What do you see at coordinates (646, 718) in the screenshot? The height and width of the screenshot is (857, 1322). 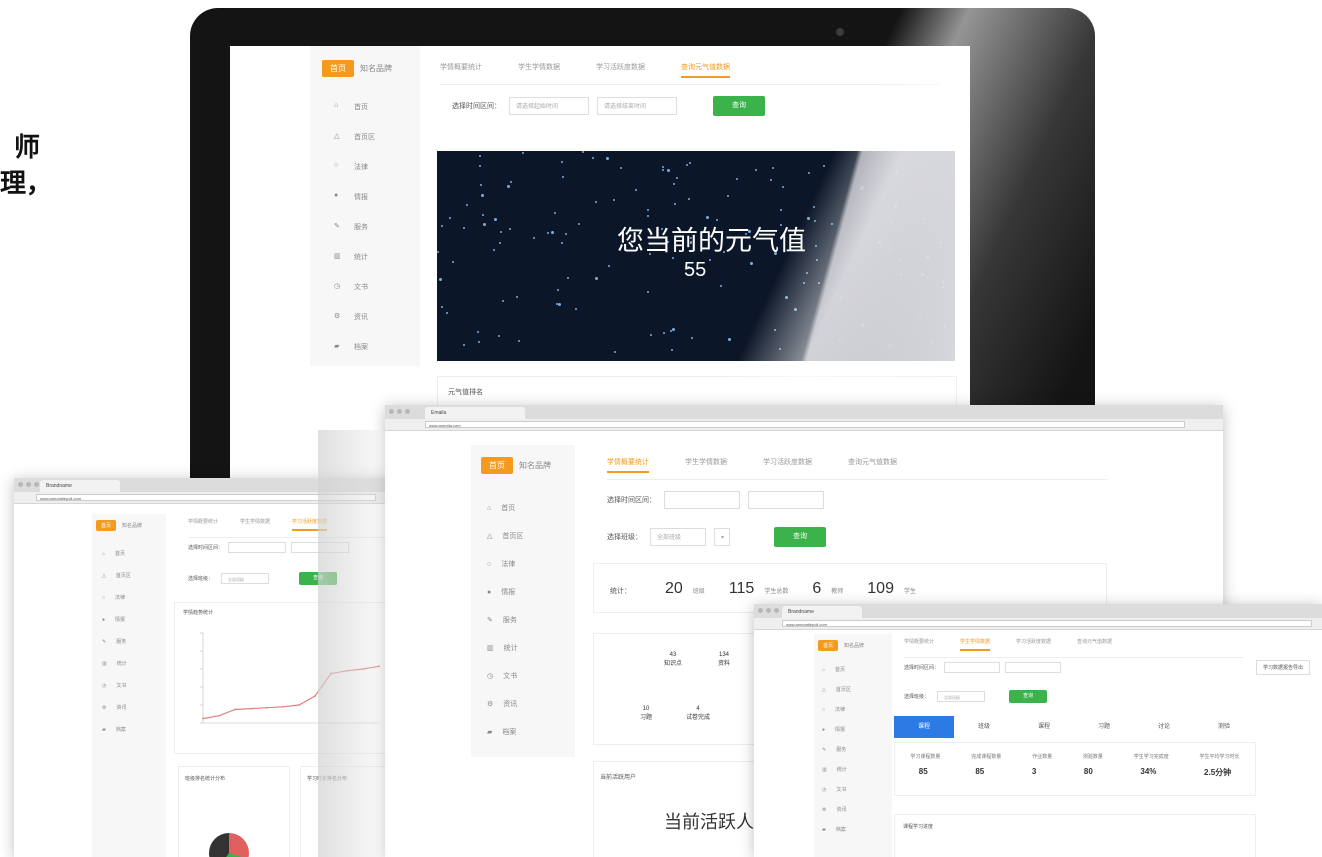 I see `mini-stat-label: 习题` at bounding box center [646, 718].